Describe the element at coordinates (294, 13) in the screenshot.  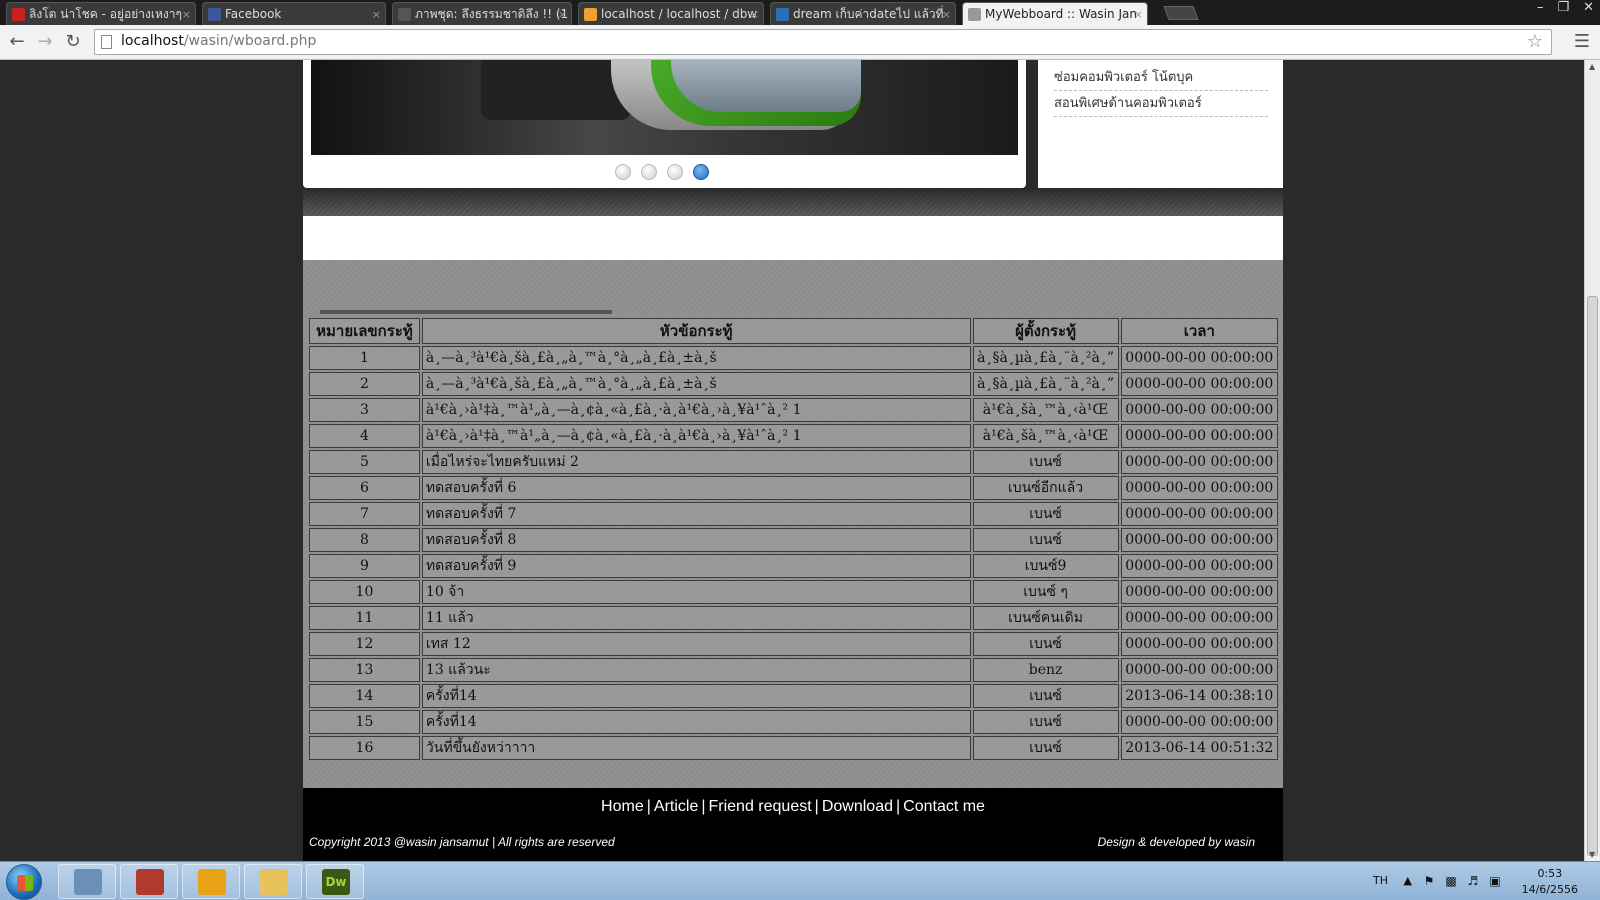
I see `browser-tab: Facebook ×` at that location.